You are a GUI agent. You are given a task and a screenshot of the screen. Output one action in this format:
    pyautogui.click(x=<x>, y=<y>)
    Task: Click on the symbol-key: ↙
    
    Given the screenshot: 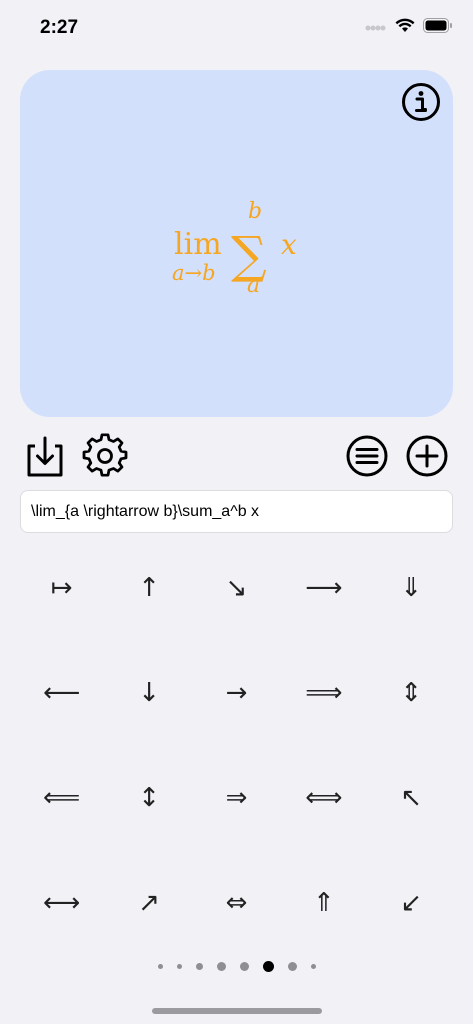 What is the action you would take?
    pyautogui.click(x=411, y=902)
    